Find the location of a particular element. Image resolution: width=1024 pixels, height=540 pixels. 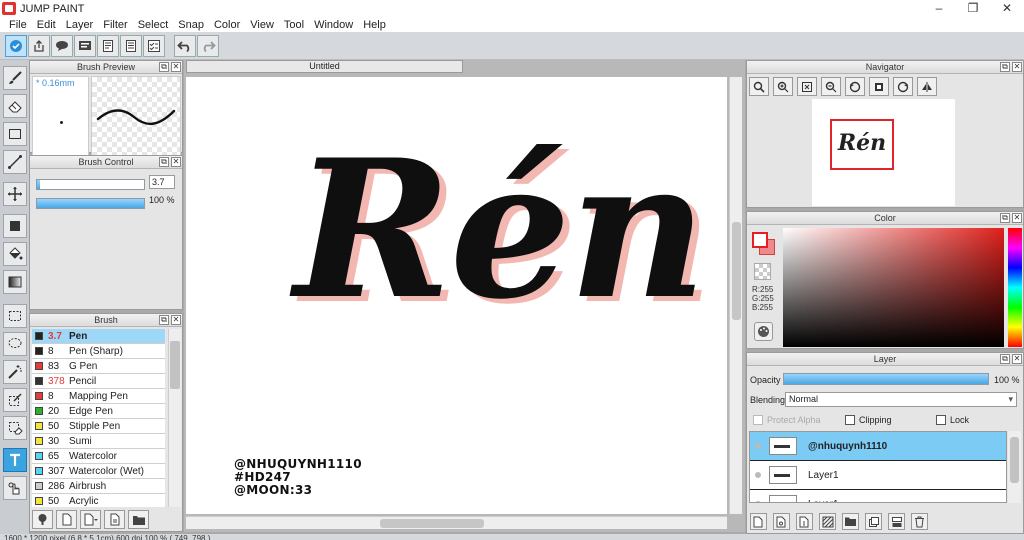

lock-option: Lock is located at coordinates (952, 420).